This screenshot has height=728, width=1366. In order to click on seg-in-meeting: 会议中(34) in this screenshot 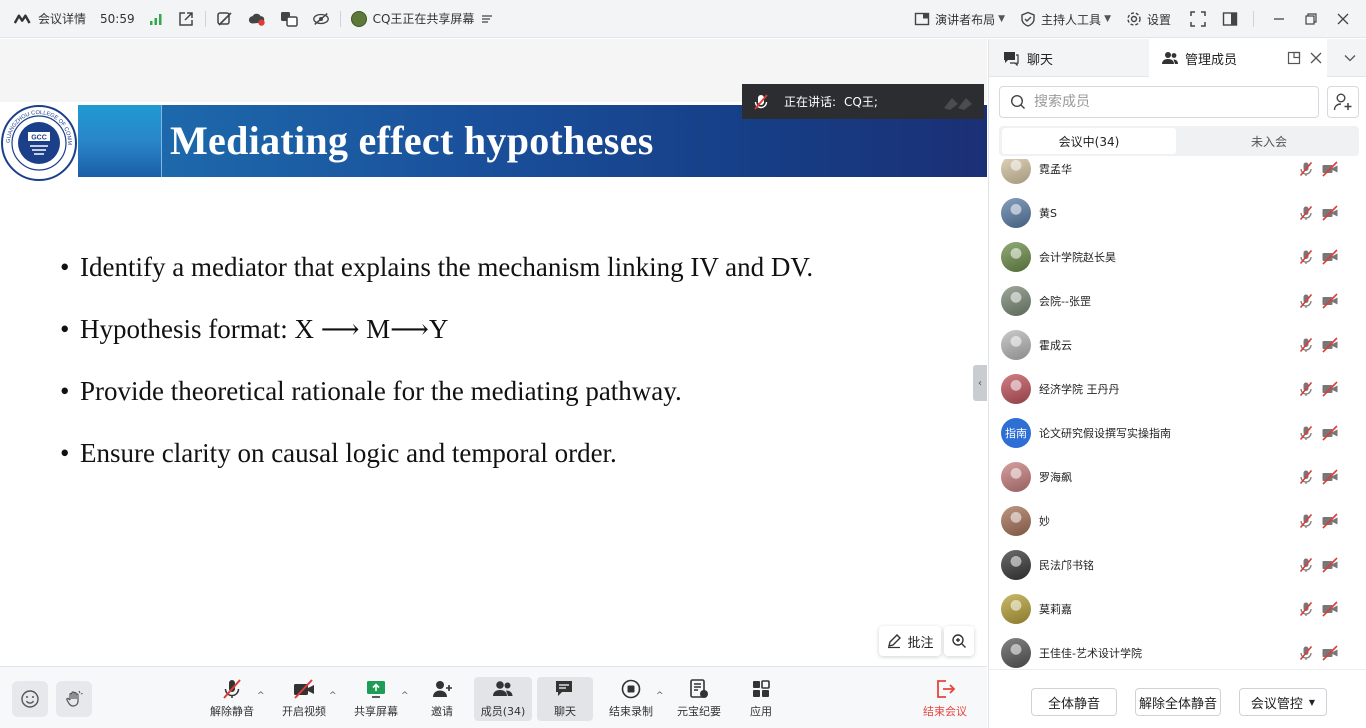, I will do `click(1089, 141)`.